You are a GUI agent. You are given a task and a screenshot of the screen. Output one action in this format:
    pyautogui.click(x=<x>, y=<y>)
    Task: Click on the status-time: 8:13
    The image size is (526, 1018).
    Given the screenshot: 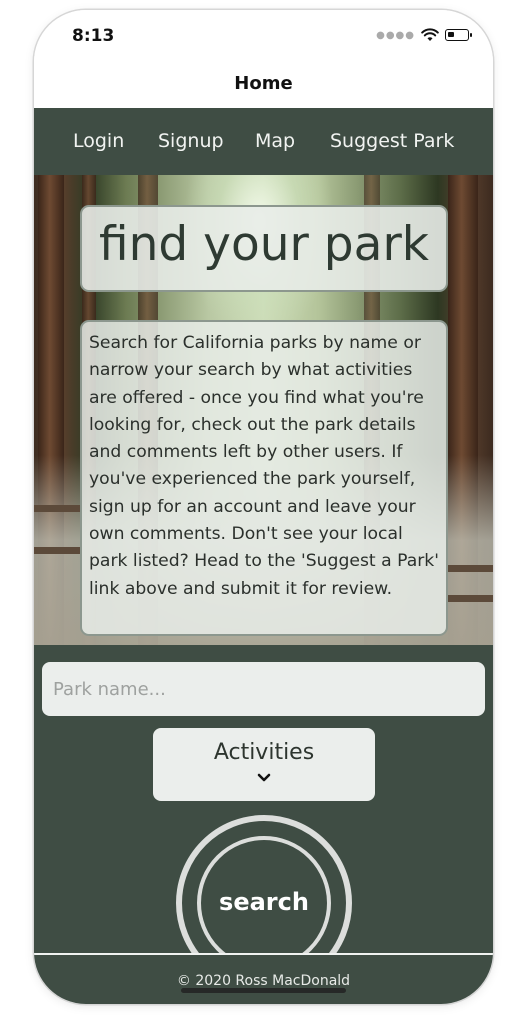 What is the action you would take?
    pyautogui.click(x=93, y=36)
    